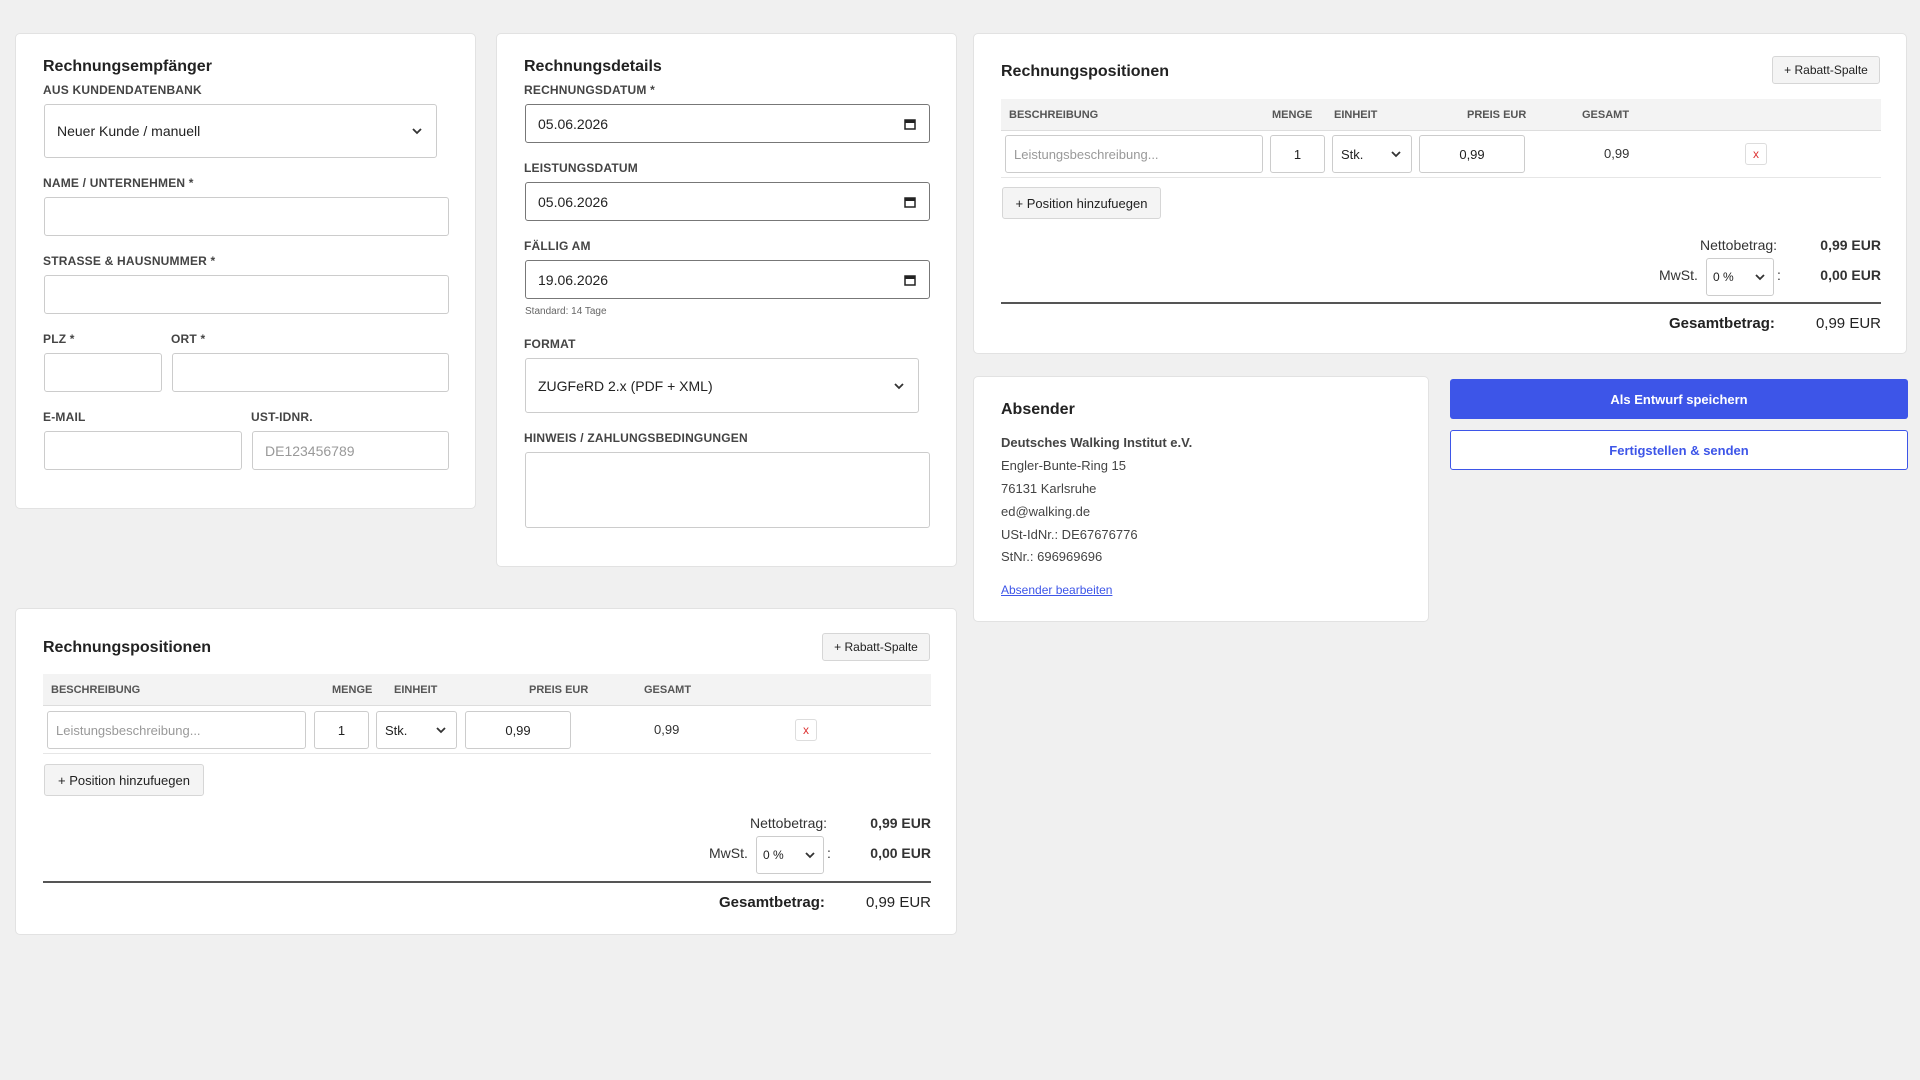 The height and width of the screenshot is (1080, 1920). What do you see at coordinates (396, 730) in the screenshot?
I see `unit-value: Stk.` at bounding box center [396, 730].